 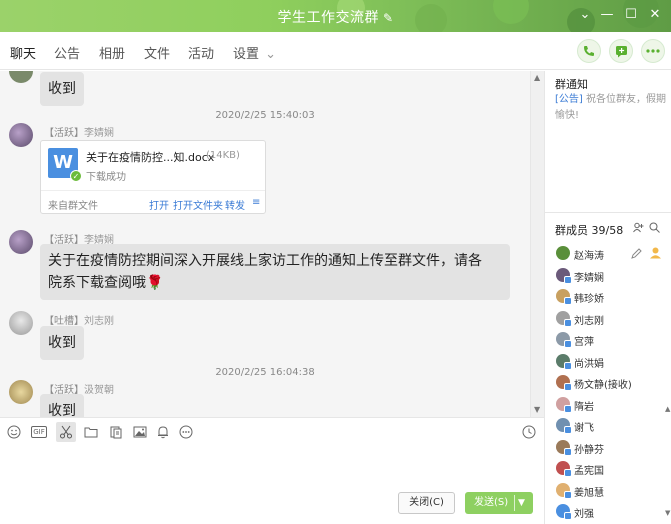 What do you see at coordinates (537, 244) in the screenshot?
I see `chat-scrollbar: ▲ ▼` at bounding box center [537, 244].